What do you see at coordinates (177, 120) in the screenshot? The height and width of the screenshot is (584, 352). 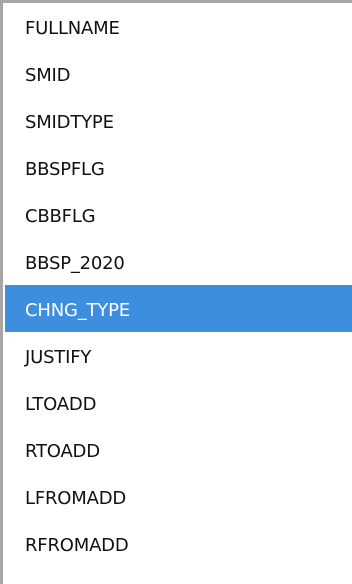 I see `list-item-smidtype: SMIDTYPE` at bounding box center [177, 120].